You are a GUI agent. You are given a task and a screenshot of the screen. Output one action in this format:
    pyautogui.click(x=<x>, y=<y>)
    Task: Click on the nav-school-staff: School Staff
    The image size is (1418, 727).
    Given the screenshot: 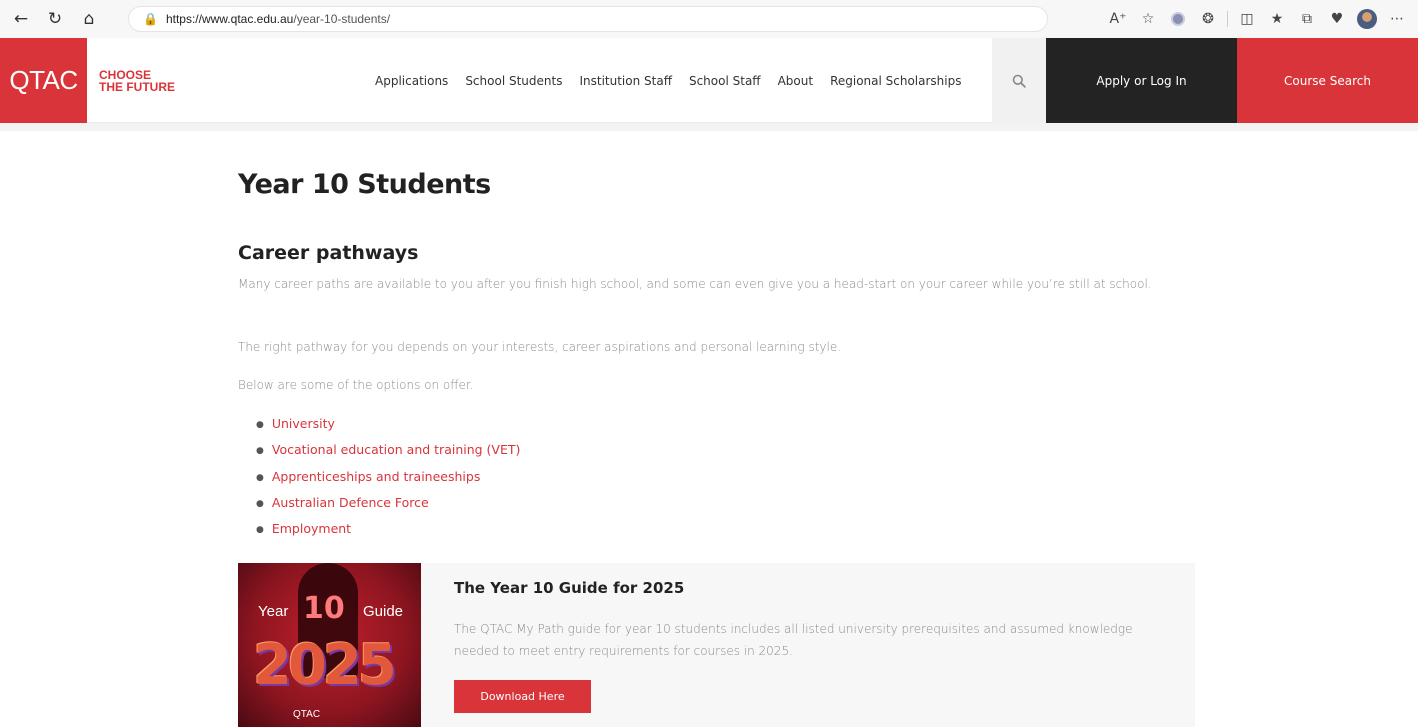 What is the action you would take?
    pyautogui.click(x=725, y=81)
    